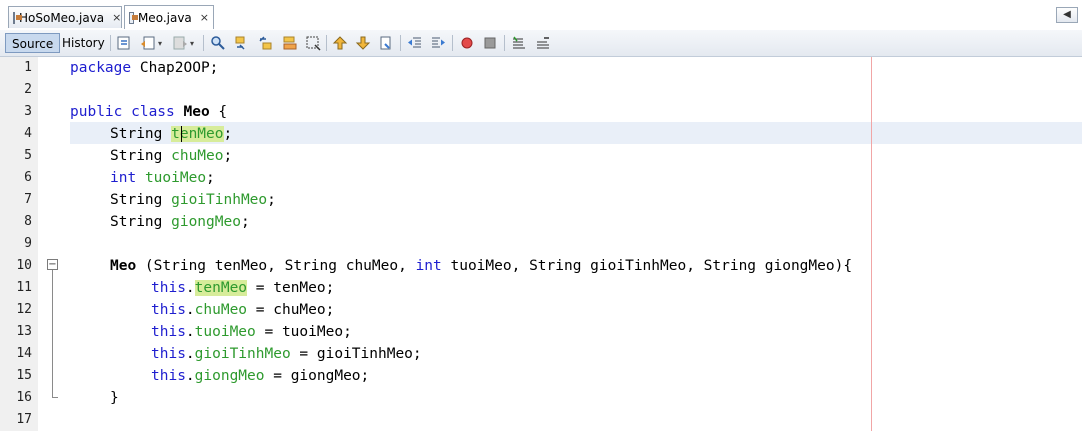 The height and width of the screenshot is (431, 1082). Describe the element at coordinates (28, 67) in the screenshot. I see `line-number: 1` at that location.